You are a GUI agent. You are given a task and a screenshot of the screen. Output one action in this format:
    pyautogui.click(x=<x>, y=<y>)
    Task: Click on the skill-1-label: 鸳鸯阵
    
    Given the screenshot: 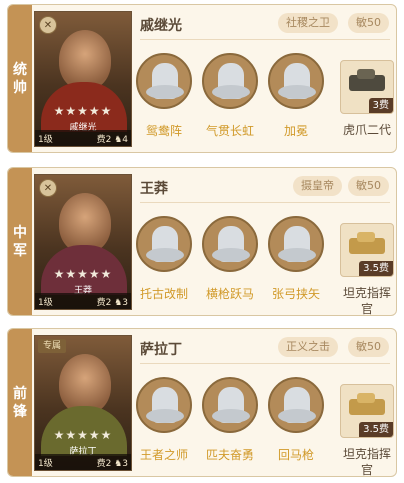 What is the action you would take?
    pyautogui.click(x=163, y=131)
    